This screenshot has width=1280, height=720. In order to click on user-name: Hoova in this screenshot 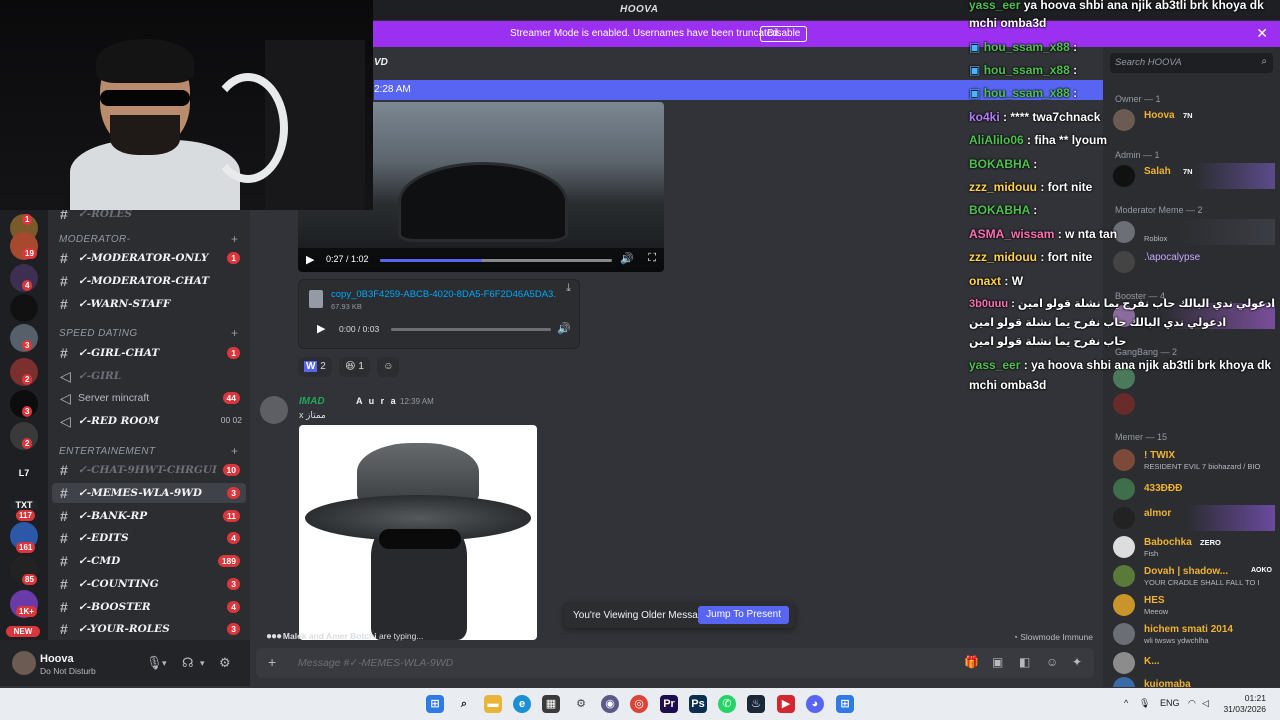, I will do `click(57, 659)`.